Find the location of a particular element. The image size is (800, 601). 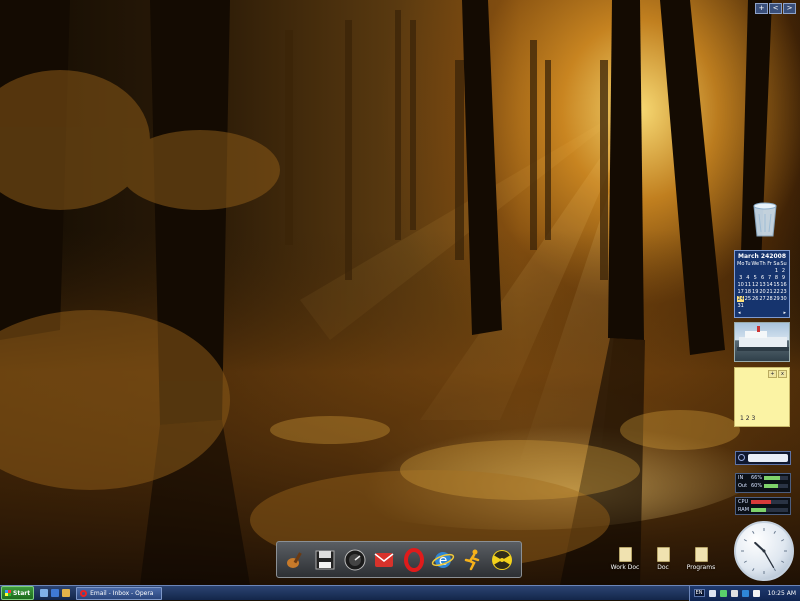

calendar-day: 11 is located at coordinates (747, 285).